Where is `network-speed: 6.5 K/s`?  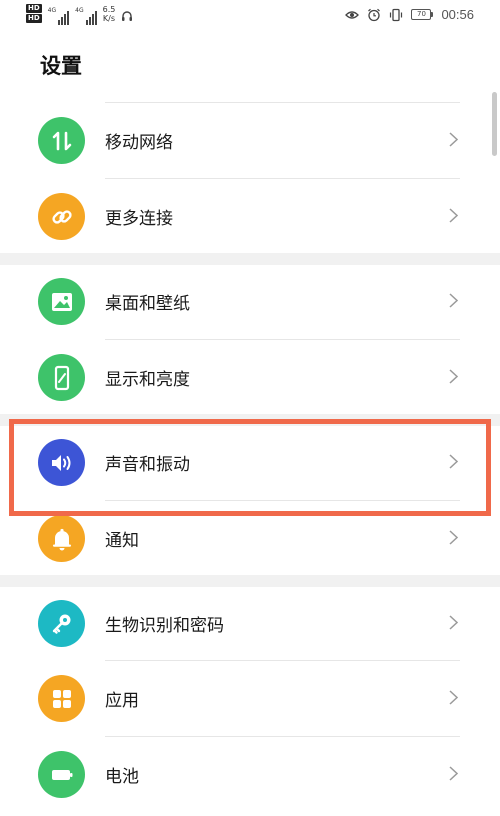
network-speed: 6.5 K/s is located at coordinates (109, 14).